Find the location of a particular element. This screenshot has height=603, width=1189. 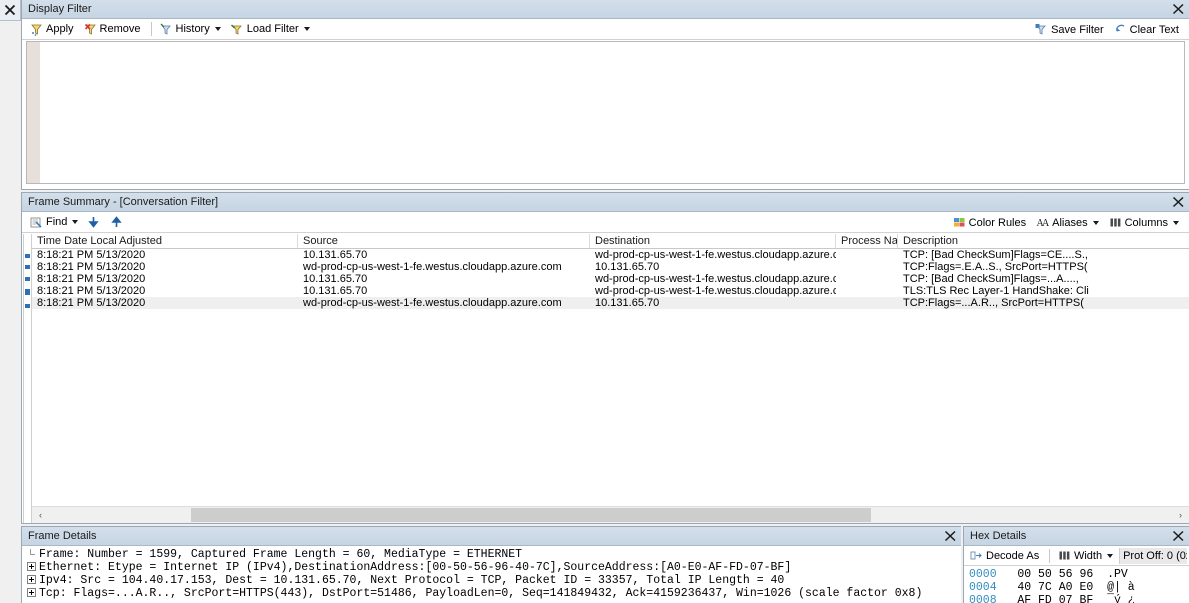

arrow-up-icon is located at coordinates (117, 222).